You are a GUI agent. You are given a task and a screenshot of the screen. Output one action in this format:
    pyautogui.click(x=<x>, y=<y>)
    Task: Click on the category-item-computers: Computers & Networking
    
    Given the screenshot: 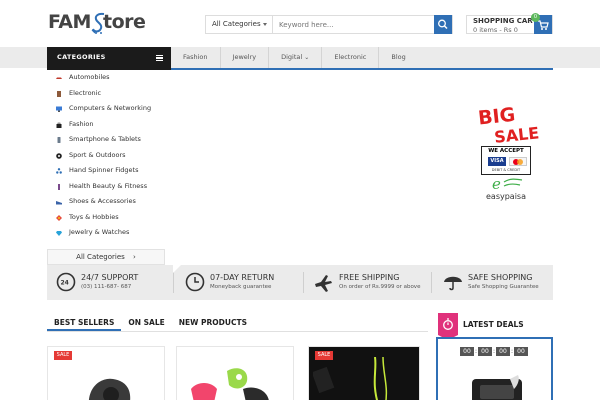 What is the action you would take?
    pyautogui.click(x=106, y=109)
    